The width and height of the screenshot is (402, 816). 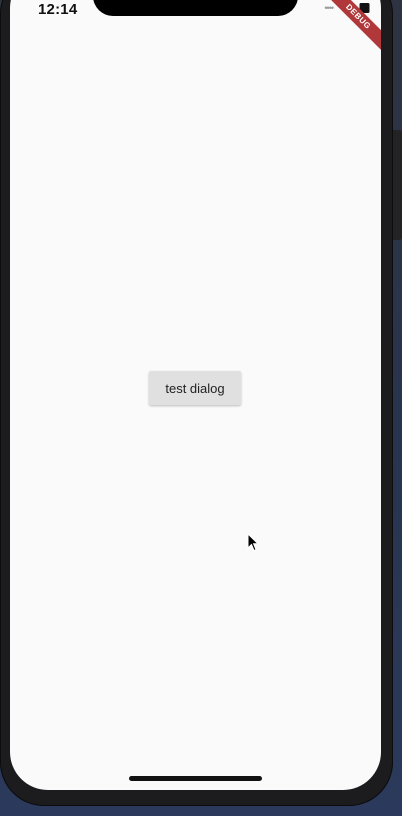 I want to click on home-indicator, so click(x=195, y=778).